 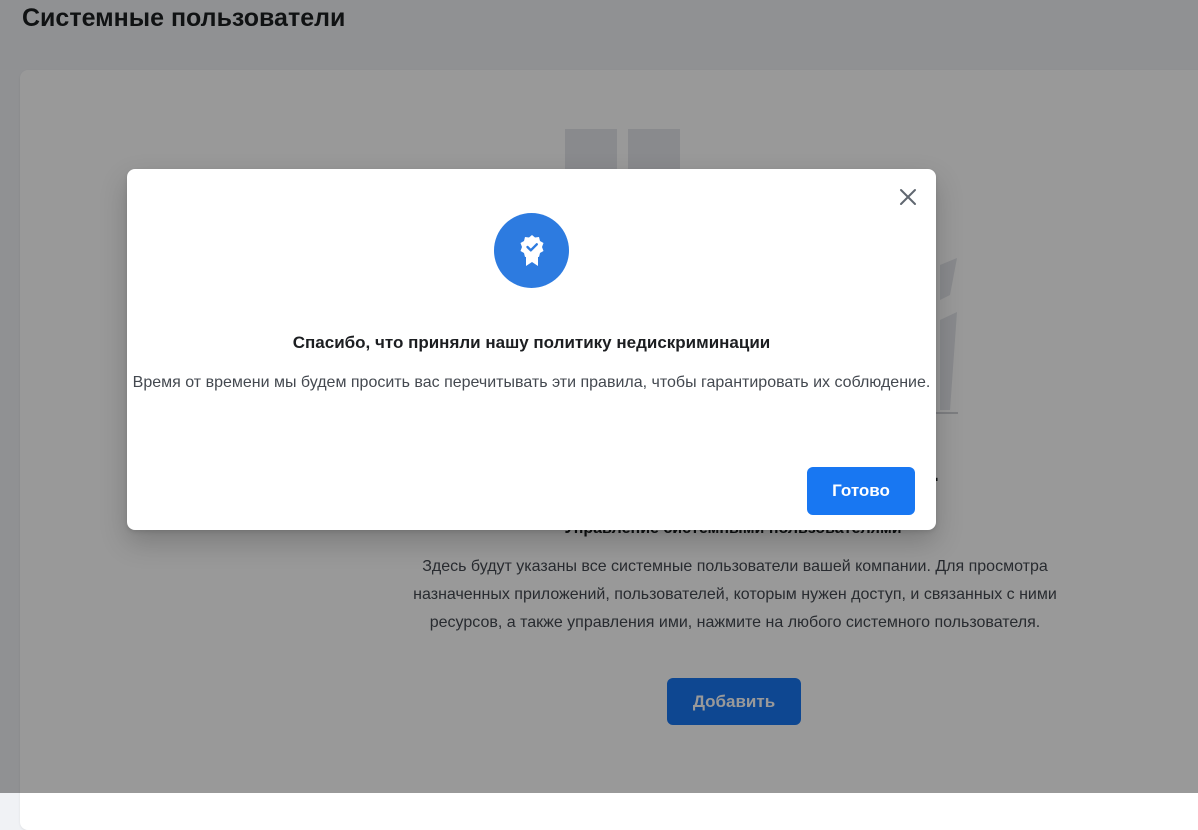 I want to click on close-dialog-button, so click(x=908, y=197).